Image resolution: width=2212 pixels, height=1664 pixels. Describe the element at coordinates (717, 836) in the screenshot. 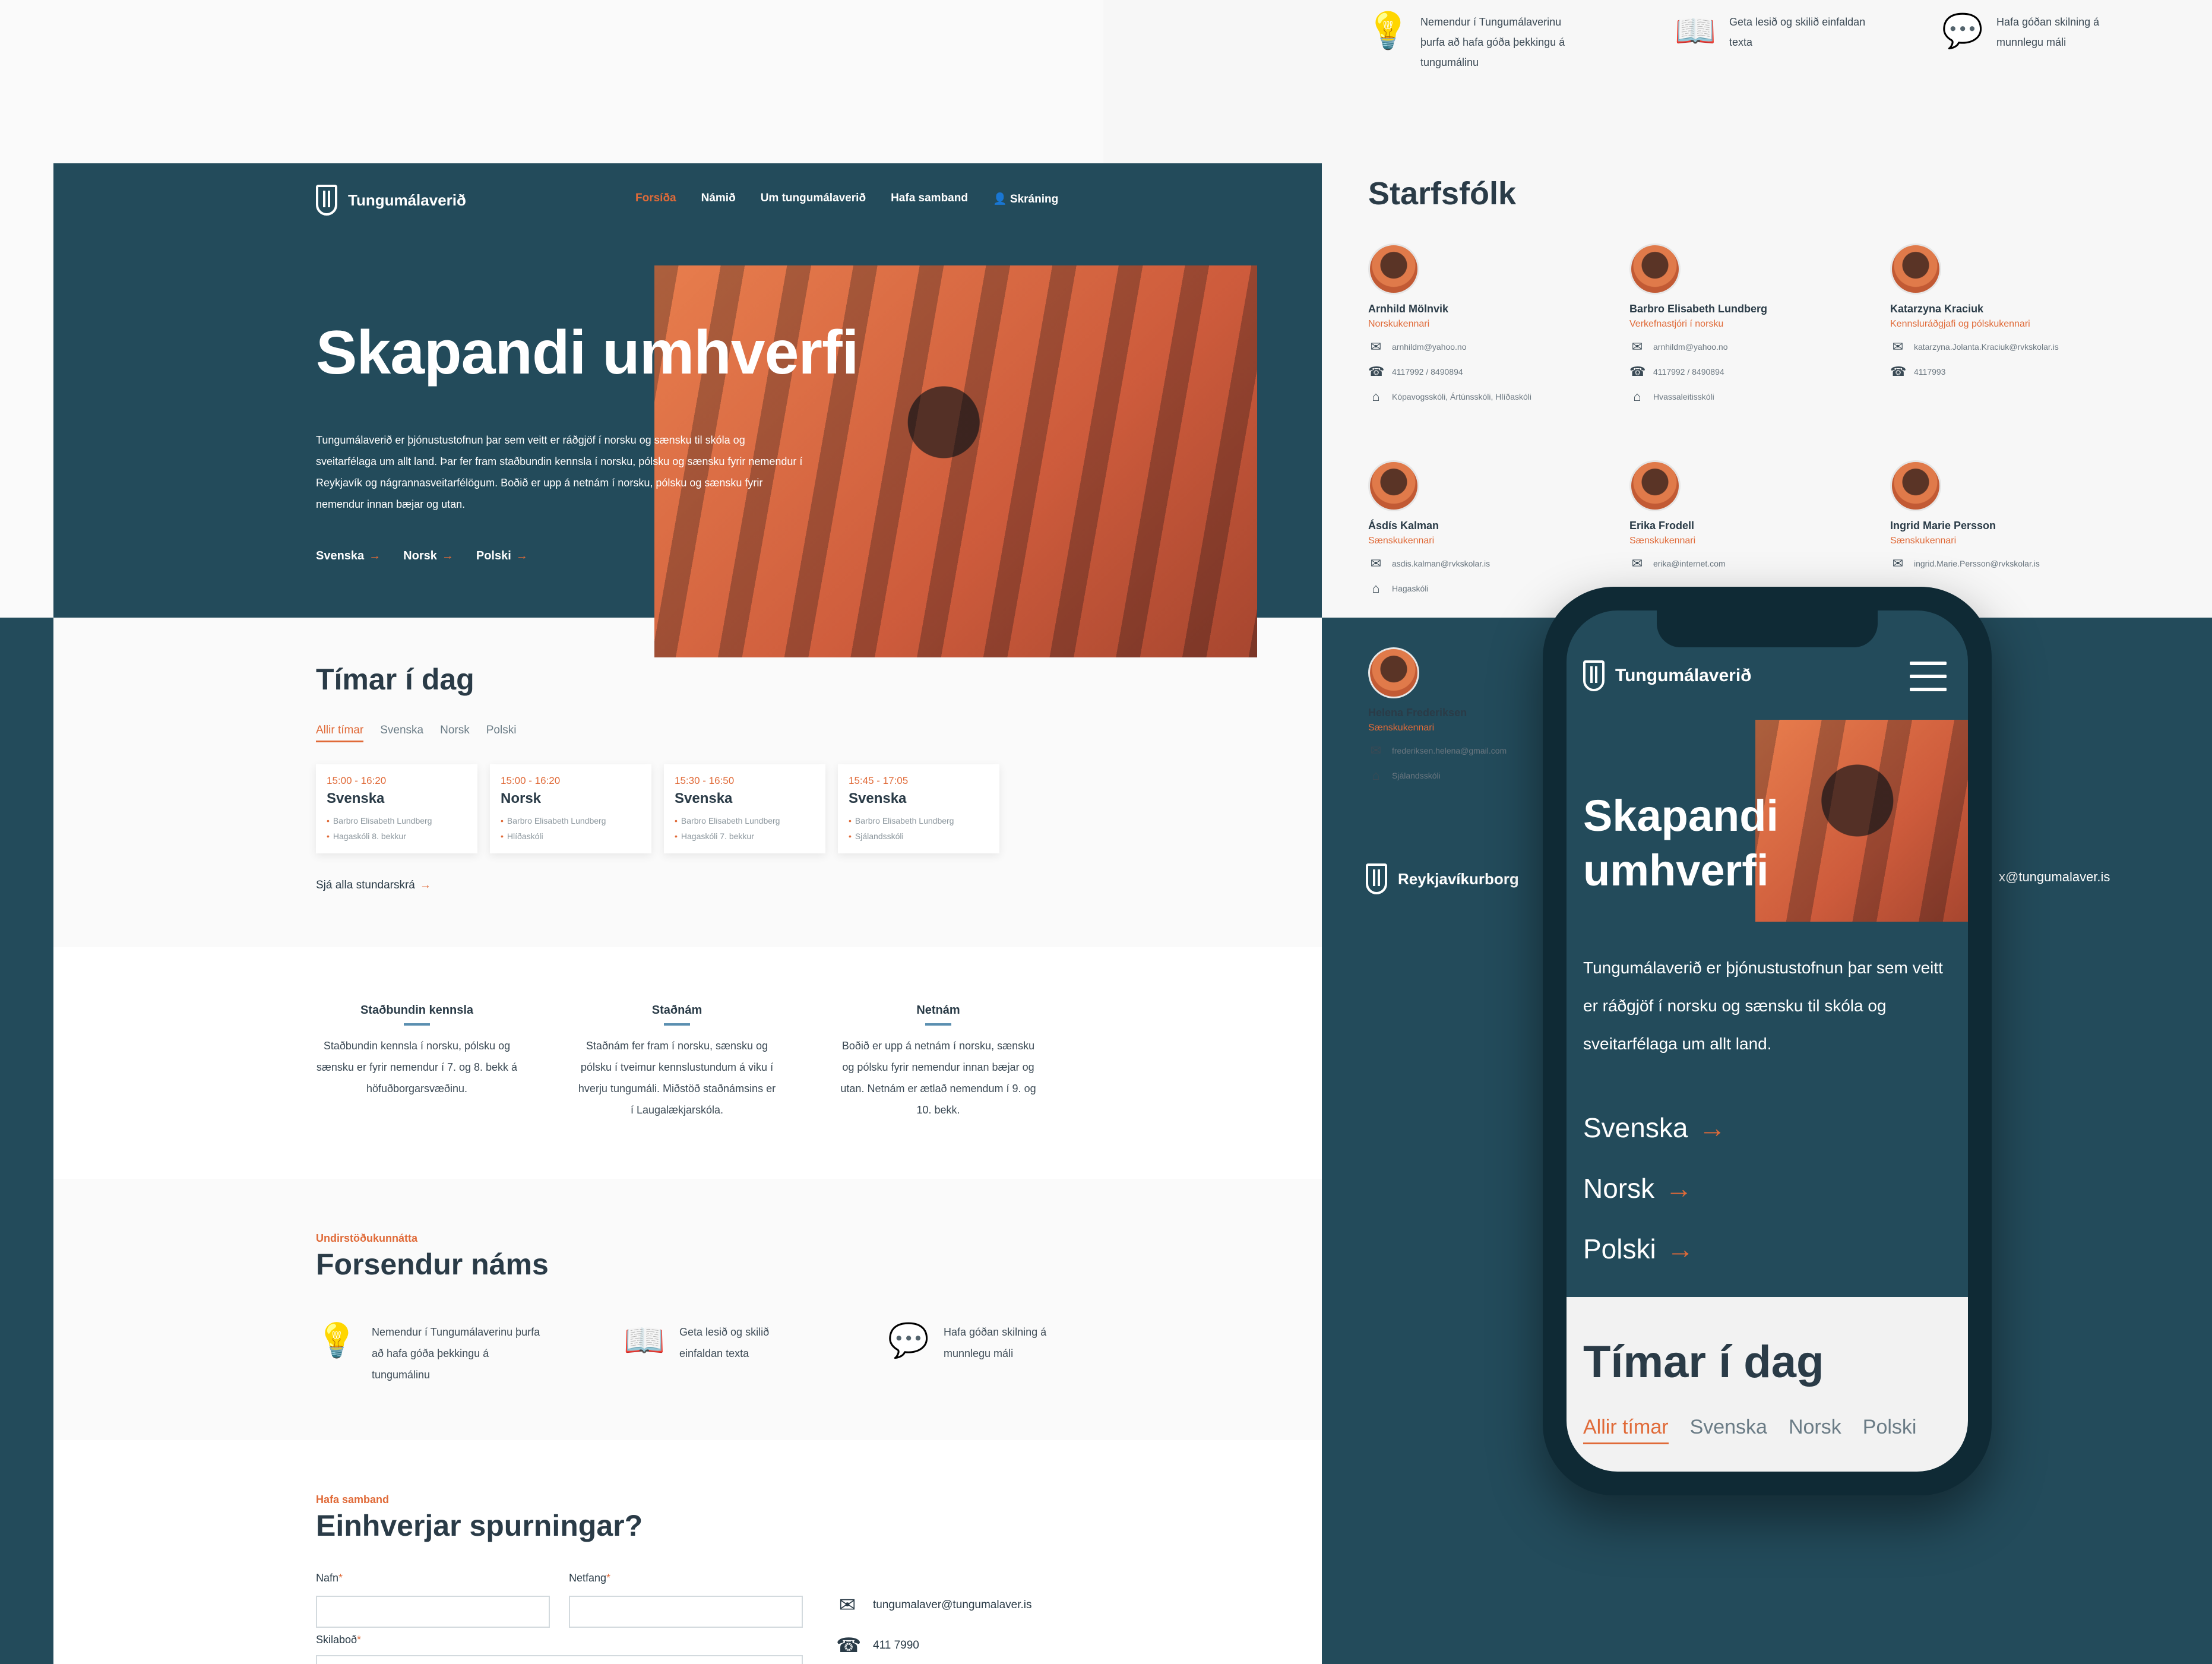

I see `class-place: Hagaskóli 7. bekkur` at that location.